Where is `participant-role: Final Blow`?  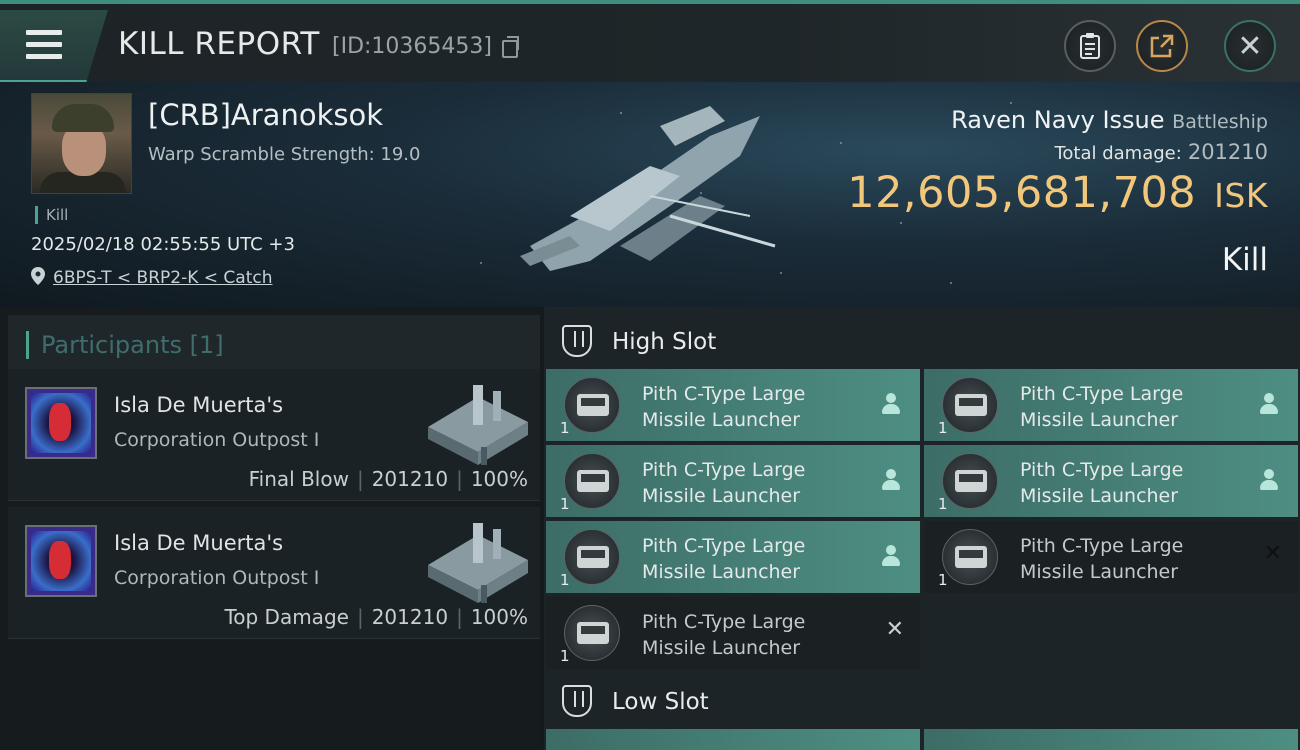 participant-role: Final Blow is located at coordinates (298, 479).